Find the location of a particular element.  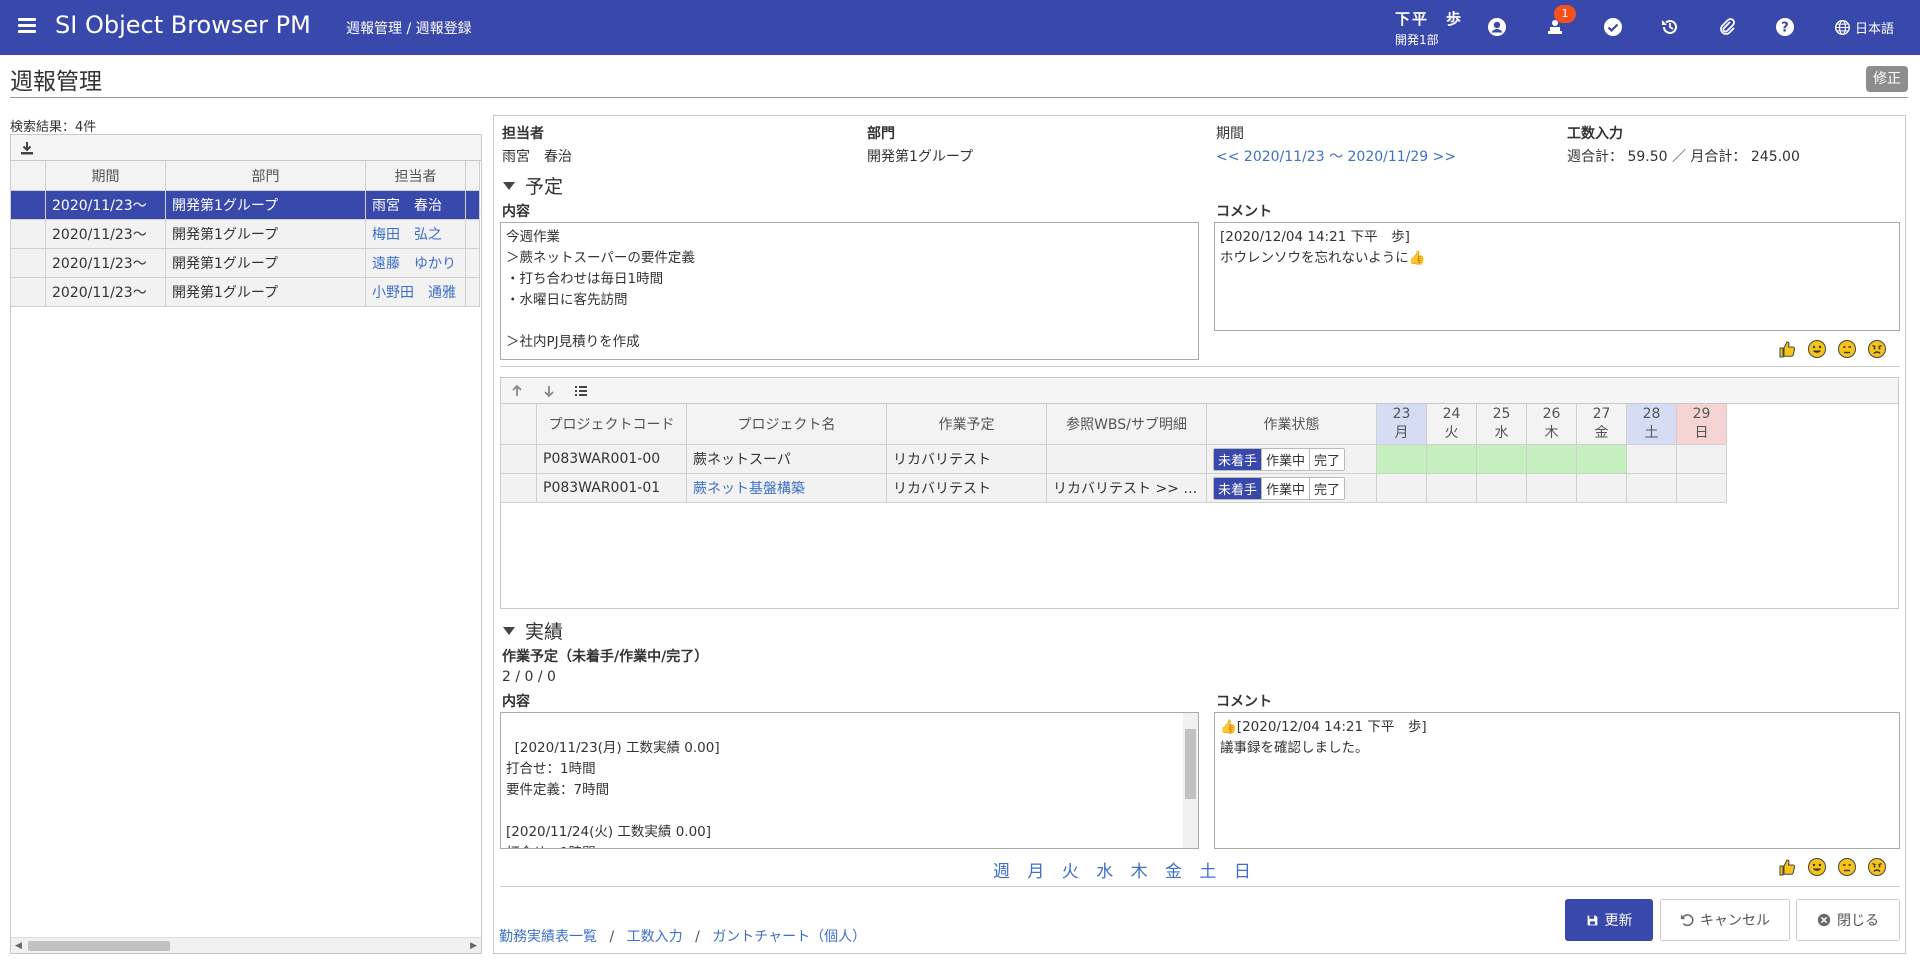

column-header-project-code: プロジェクトコード is located at coordinates (611, 424).